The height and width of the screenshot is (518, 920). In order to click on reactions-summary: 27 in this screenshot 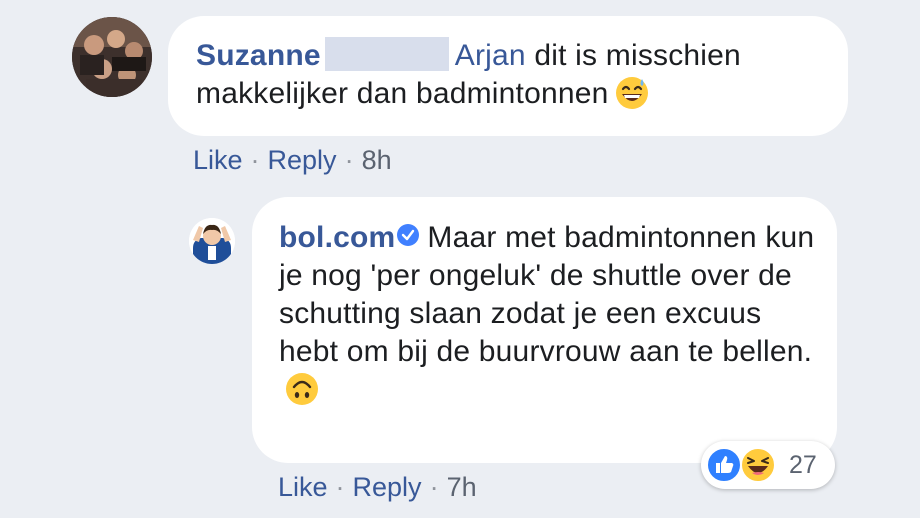, I will do `click(768, 465)`.